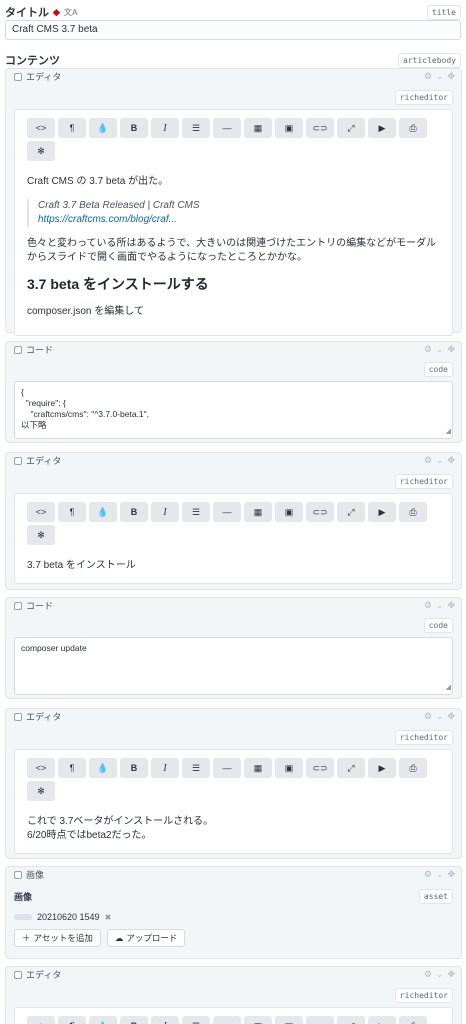 This screenshot has width=466, height=1024. What do you see at coordinates (233, 913) in the screenshot?
I see `asset-item: 20210620 1549 ✖` at bounding box center [233, 913].